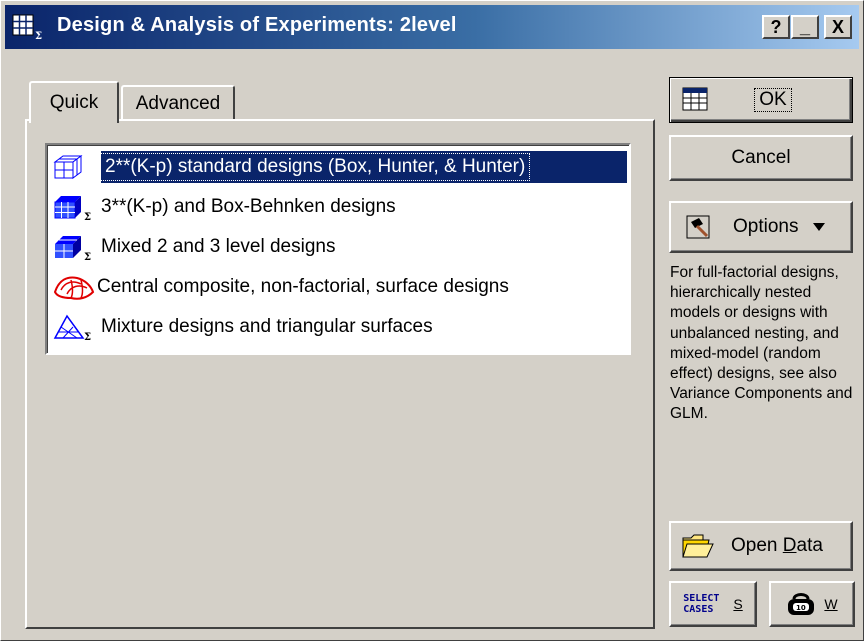  What do you see at coordinates (838, 27) in the screenshot?
I see `close-button: X` at bounding box center [838, 27].